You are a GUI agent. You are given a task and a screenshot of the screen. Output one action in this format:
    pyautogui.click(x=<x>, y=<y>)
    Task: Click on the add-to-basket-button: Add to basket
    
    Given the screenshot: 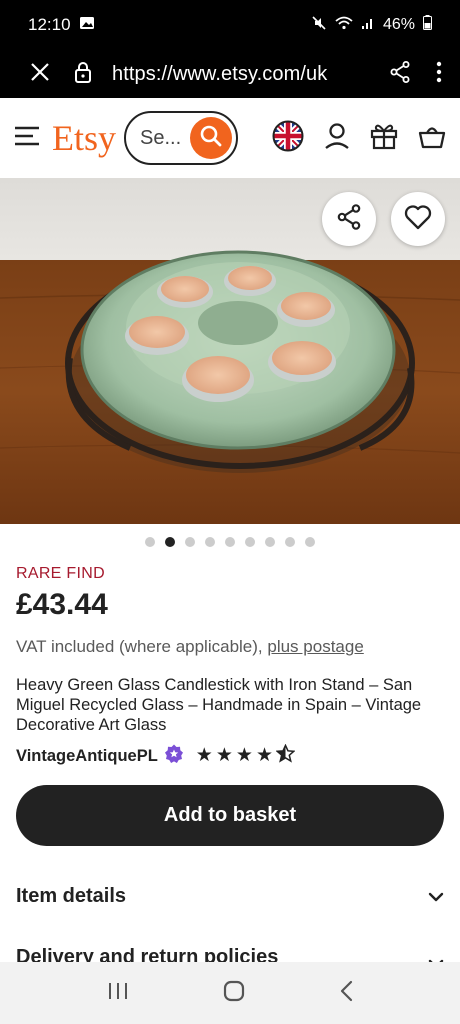 What is the action you would take?
    pyautogui.click(x=230, y=815)
    